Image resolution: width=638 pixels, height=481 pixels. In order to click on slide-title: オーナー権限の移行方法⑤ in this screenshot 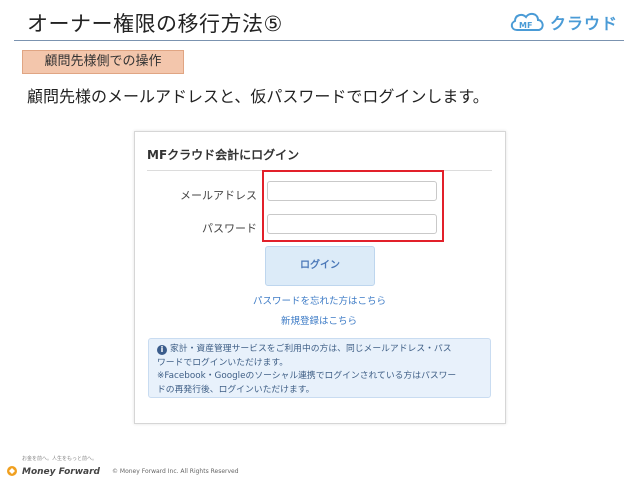, I will do `click(155, 24)`.